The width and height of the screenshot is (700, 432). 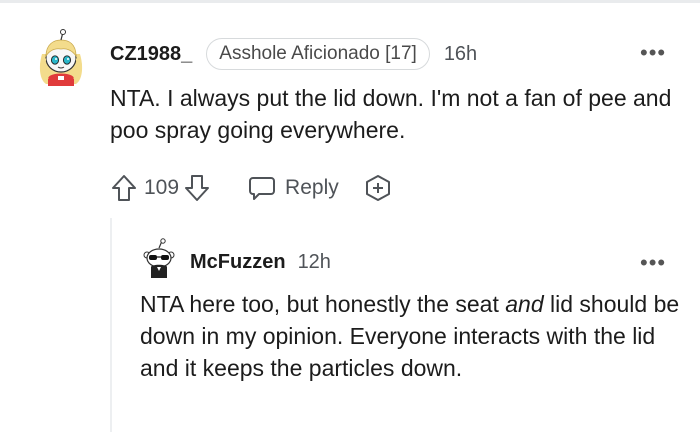 What do you see at coordinates (653, 263) in the screenshot?
I see `reply-more-options-icon: •••` at bounding box center [653, 263].